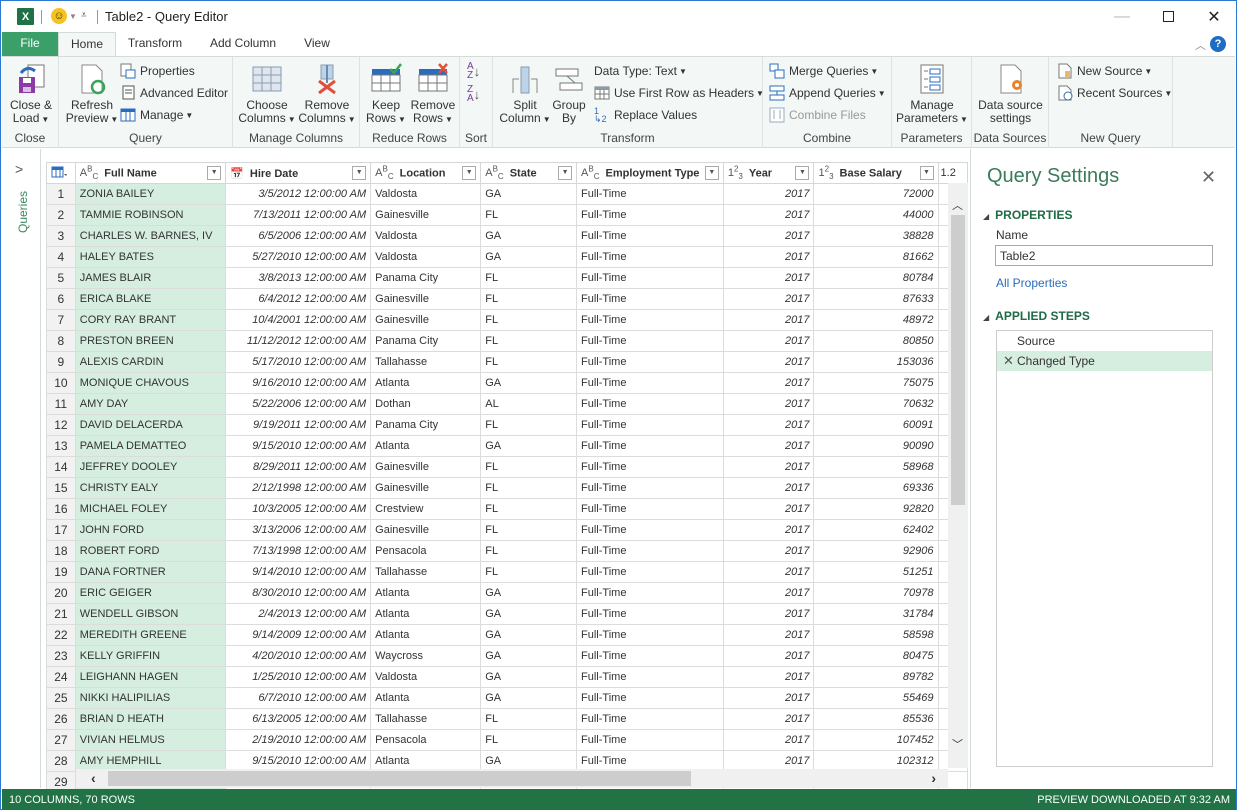  What do you see at coordinates (876, 425) in the screenshot?
I see `cell-base-salary: 60091` at bounding box center [876, 425].